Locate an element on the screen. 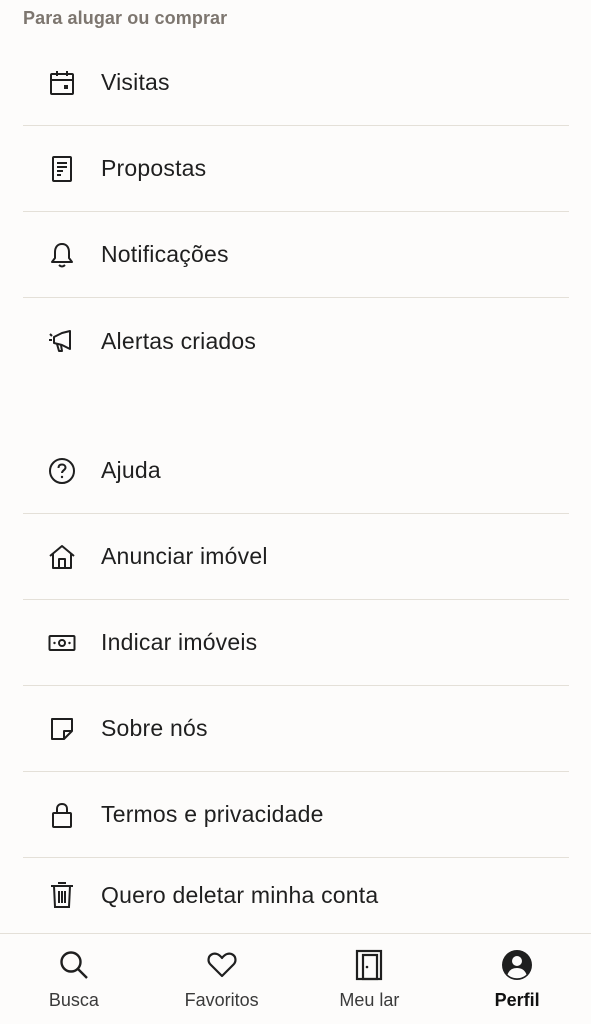  bottom-navigation: Busca Favoritos Meu lar Perfil is located at coordinates (295, 978).